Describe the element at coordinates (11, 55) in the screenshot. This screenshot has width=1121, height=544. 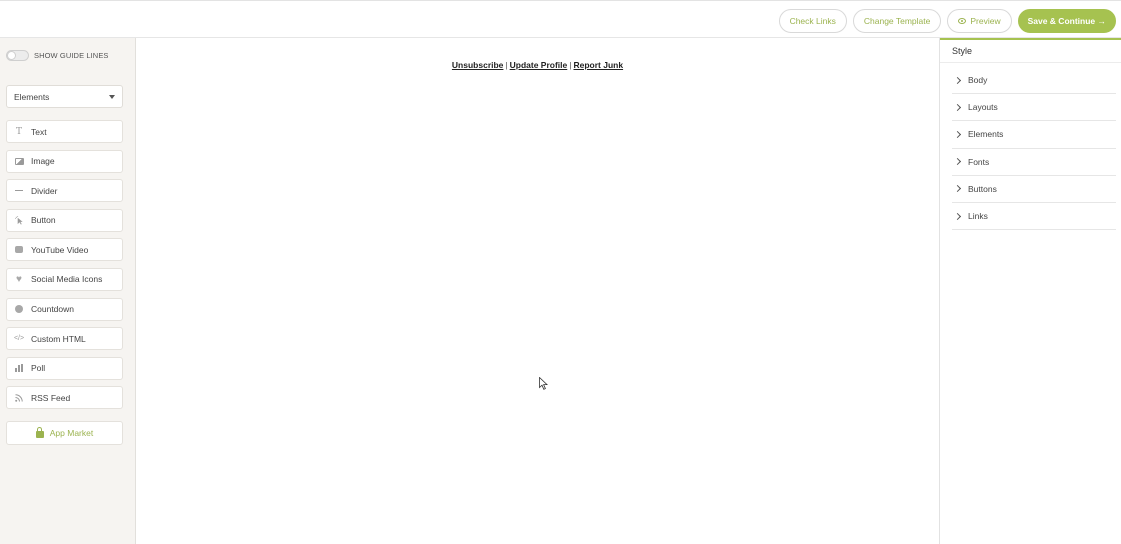
I see `toggle-knob` at that location.